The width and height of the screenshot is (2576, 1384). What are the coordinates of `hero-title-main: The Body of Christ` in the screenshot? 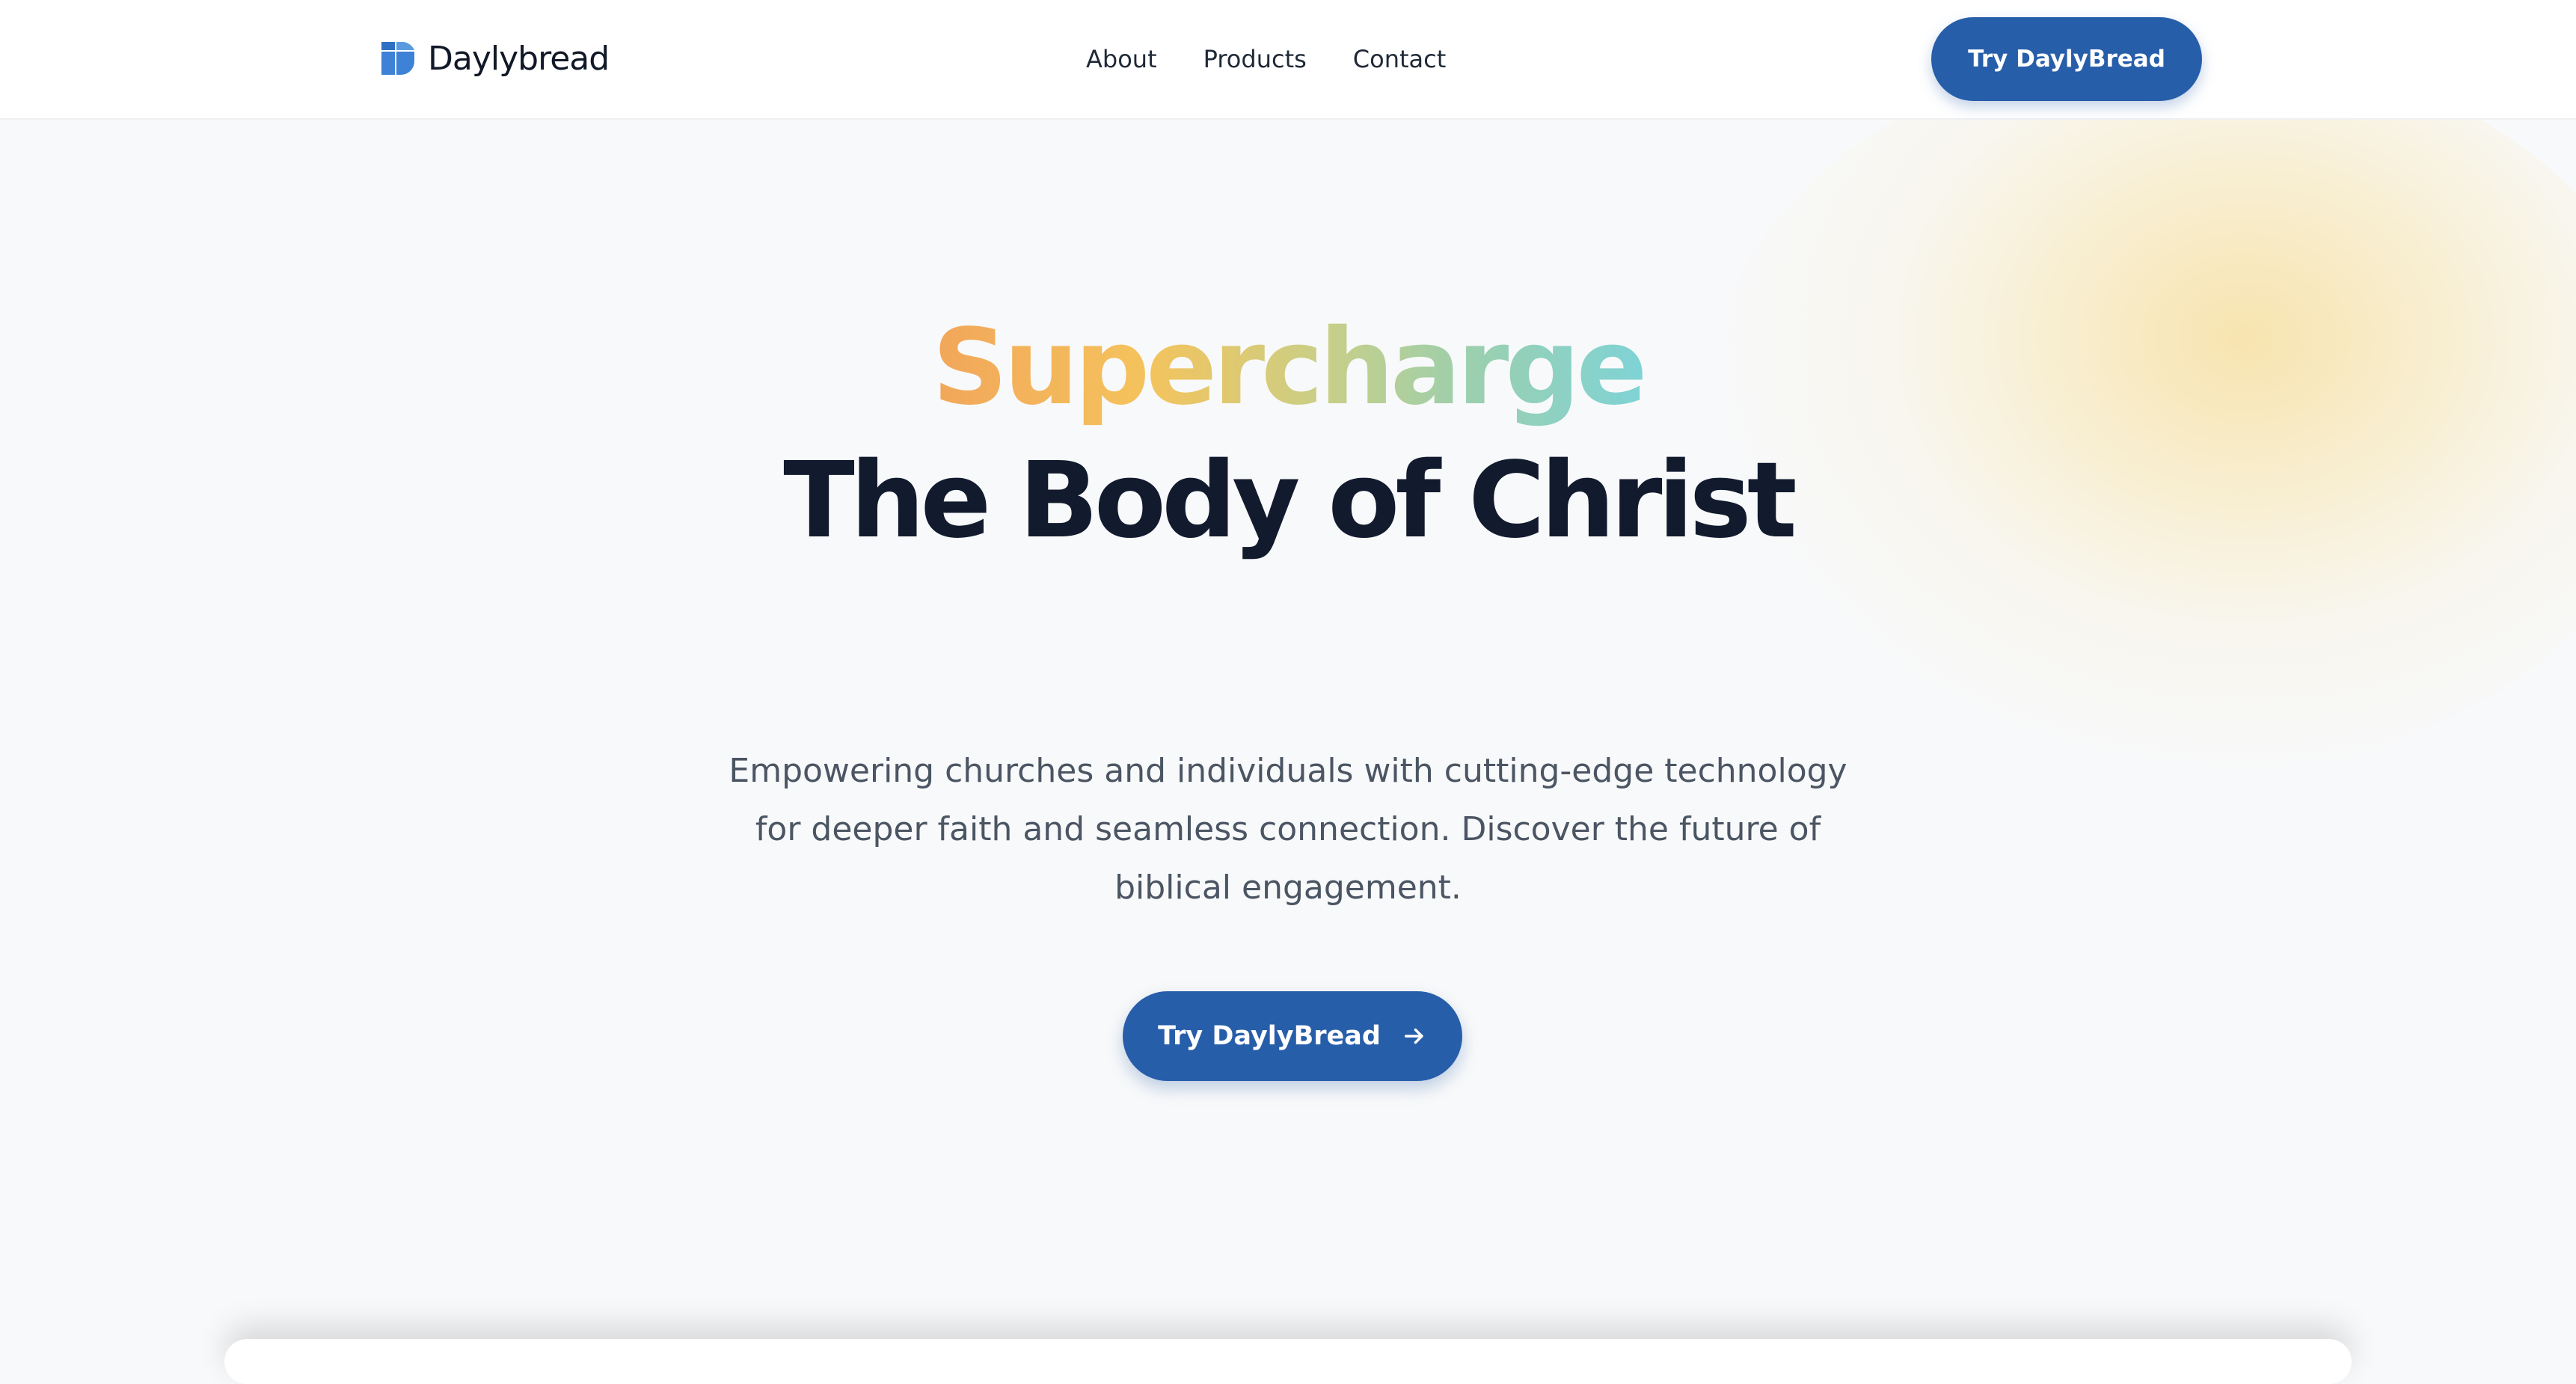 It's located at (1290, 501).